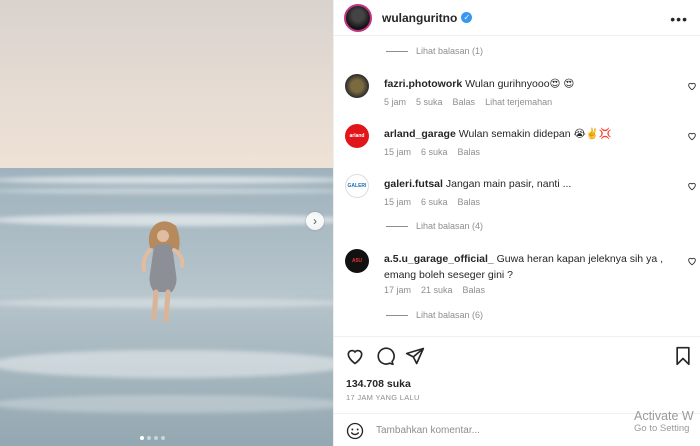 This screenshot has width=700, height=446. I want to click on comment-avatar, so click(357, 86).